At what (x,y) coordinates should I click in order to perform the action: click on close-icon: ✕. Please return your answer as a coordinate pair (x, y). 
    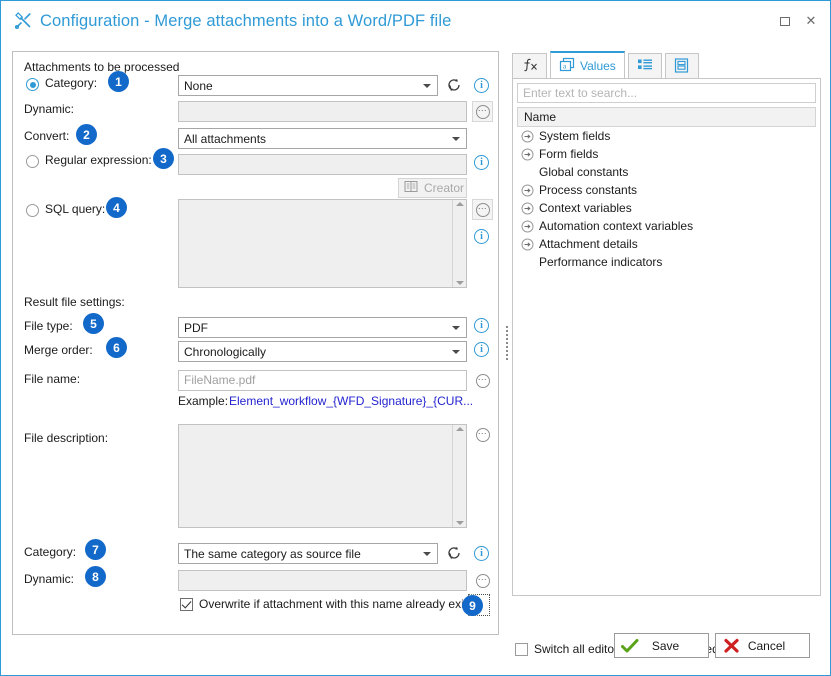
    Looking at the image, I should click on (811, 21).